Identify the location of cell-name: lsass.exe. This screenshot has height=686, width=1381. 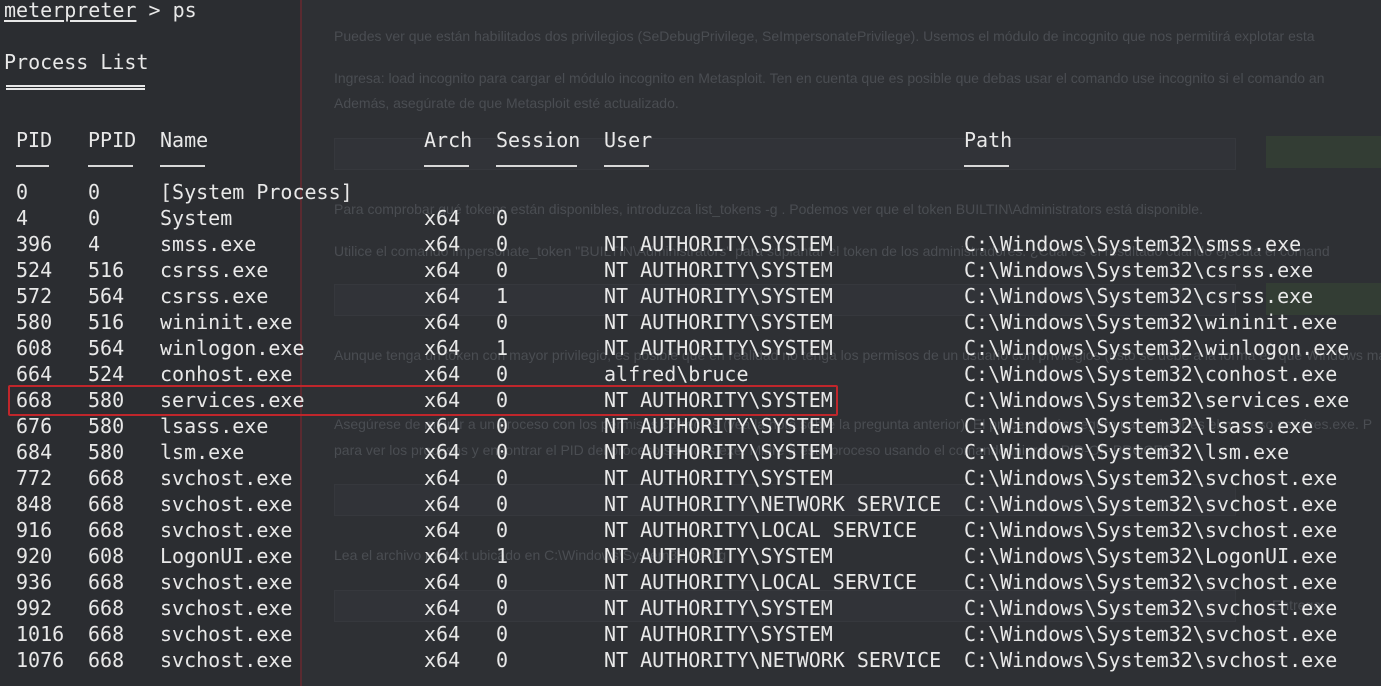
(214, 426).